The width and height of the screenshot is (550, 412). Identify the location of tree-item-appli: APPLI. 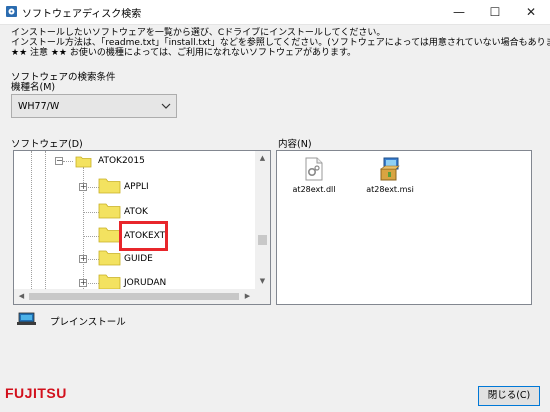
(136, 187).